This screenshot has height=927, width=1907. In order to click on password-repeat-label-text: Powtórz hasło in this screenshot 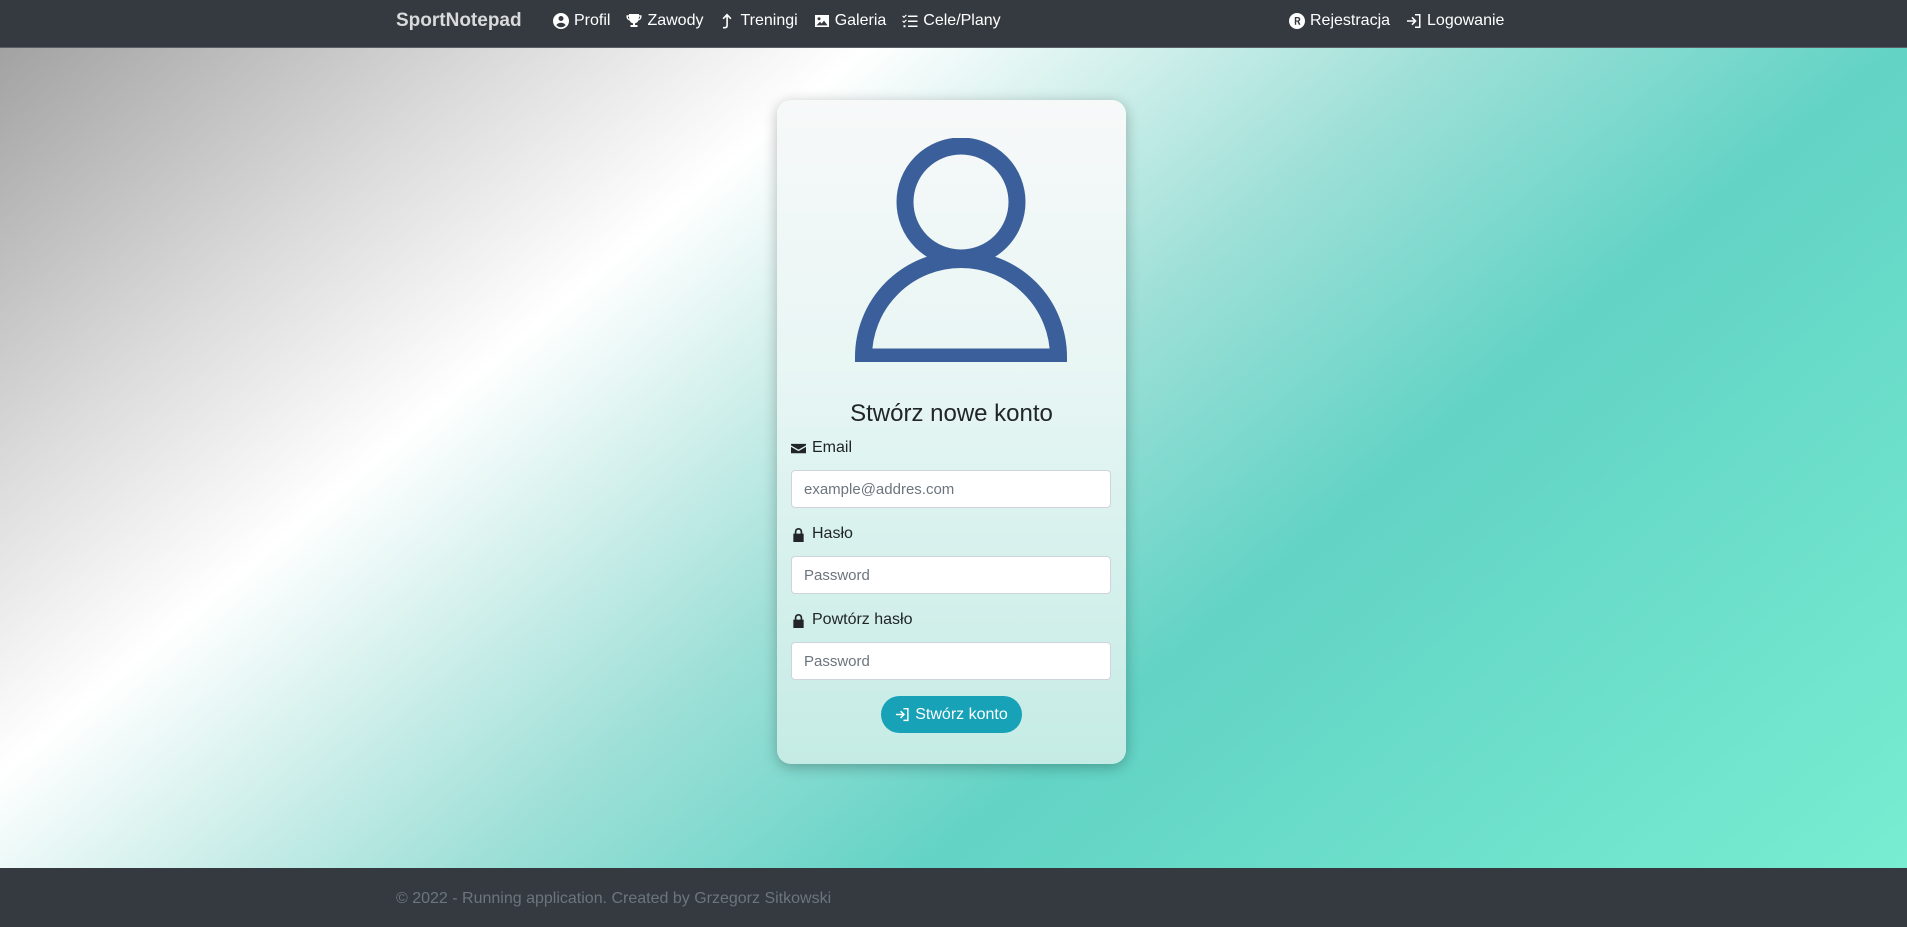, I will do `click(862, 619)`.